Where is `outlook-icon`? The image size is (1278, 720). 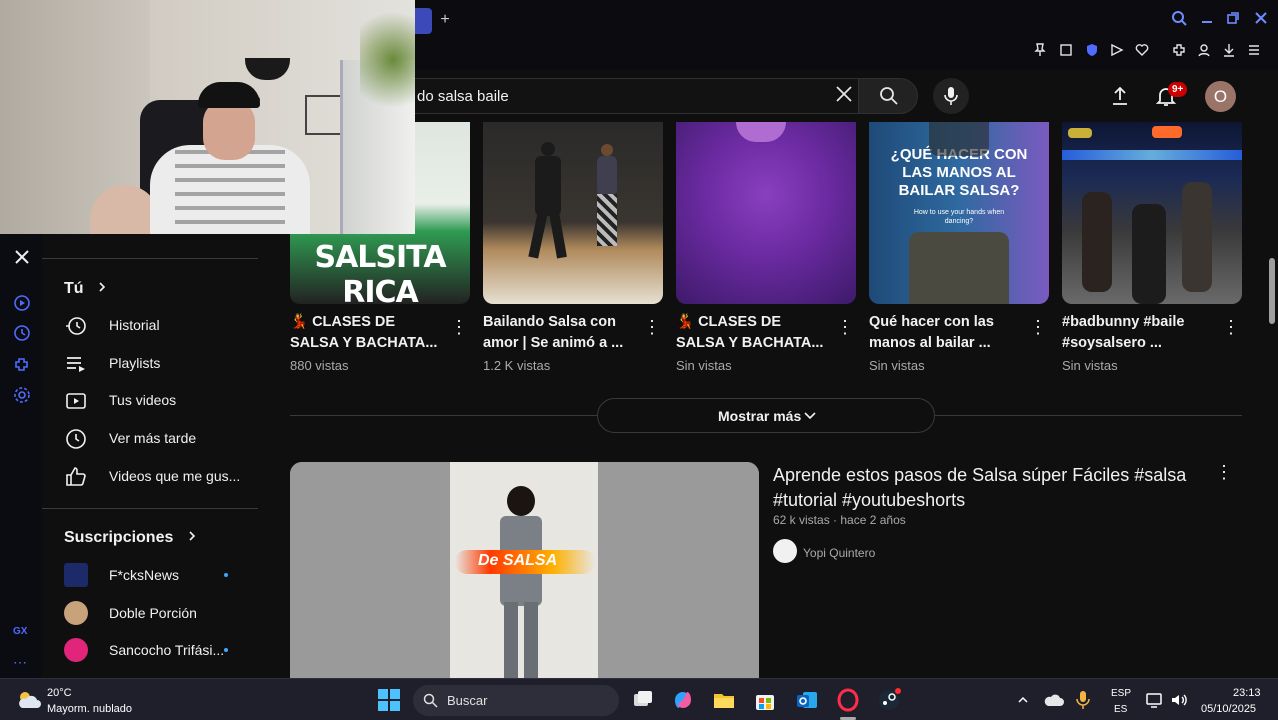 outlook-icon is located at coordinates (807, 700).